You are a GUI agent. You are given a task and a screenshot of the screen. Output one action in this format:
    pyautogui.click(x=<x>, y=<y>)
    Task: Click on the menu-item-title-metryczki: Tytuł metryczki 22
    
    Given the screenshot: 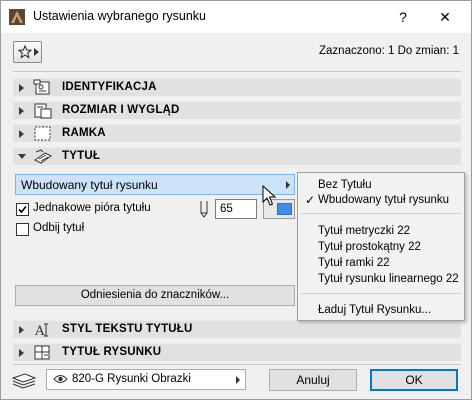 What is the action you would take?
    pyautogui.click(x=364, y=231)
    